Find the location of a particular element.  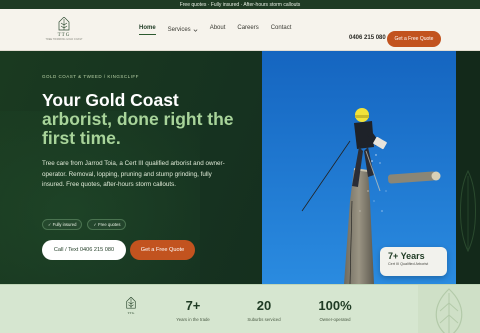

chevron-down-icon is located at coordinates (195, 30).